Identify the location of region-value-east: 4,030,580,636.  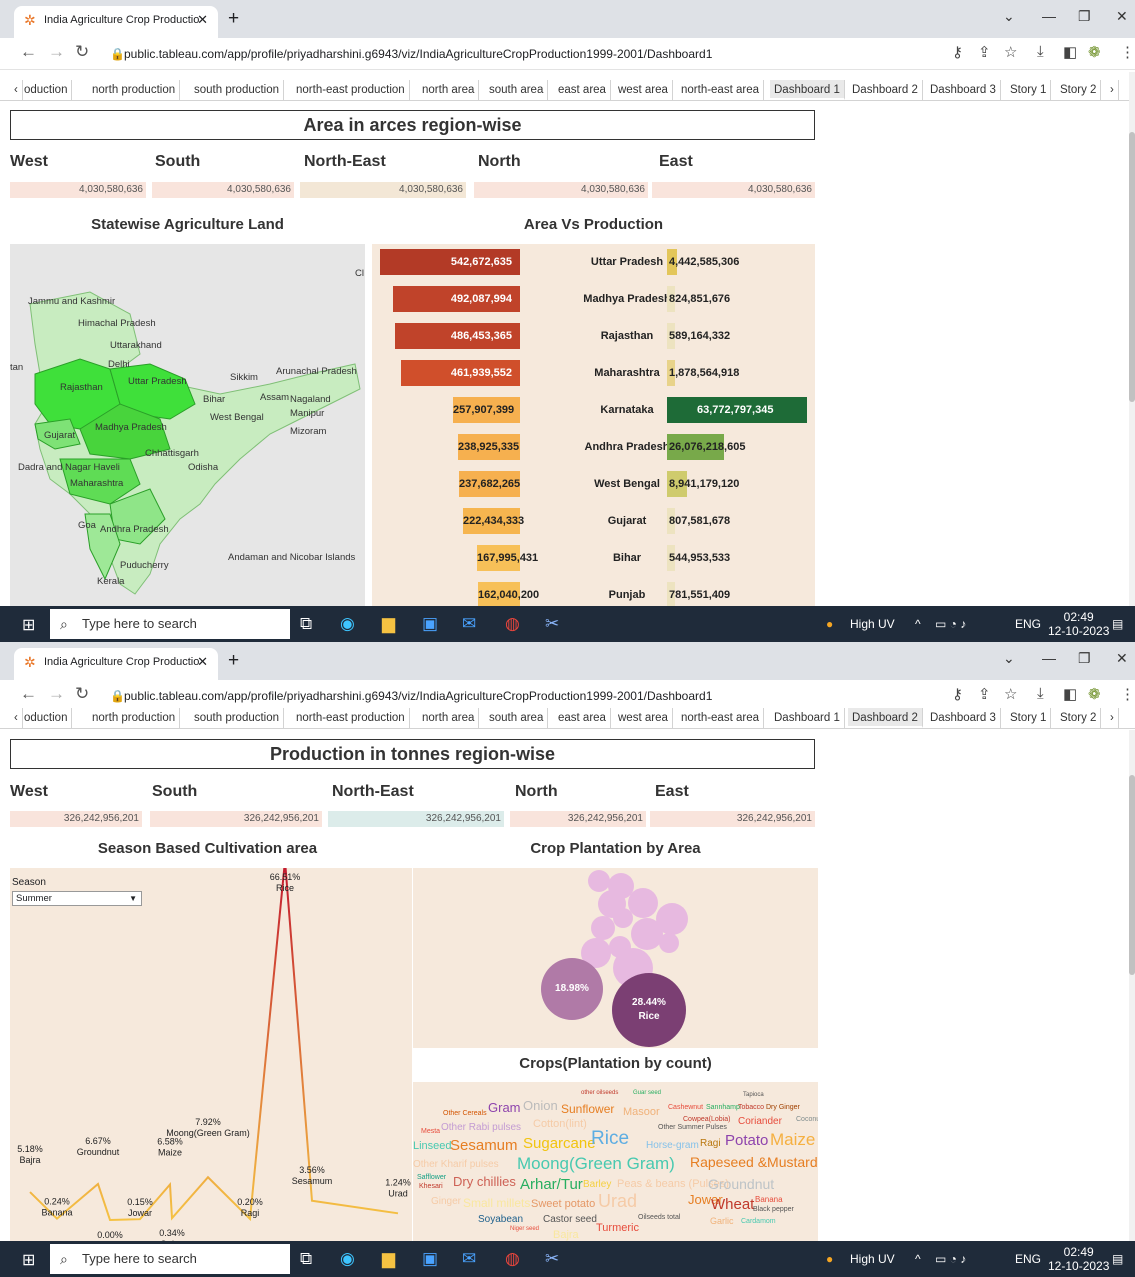
(733, 190).